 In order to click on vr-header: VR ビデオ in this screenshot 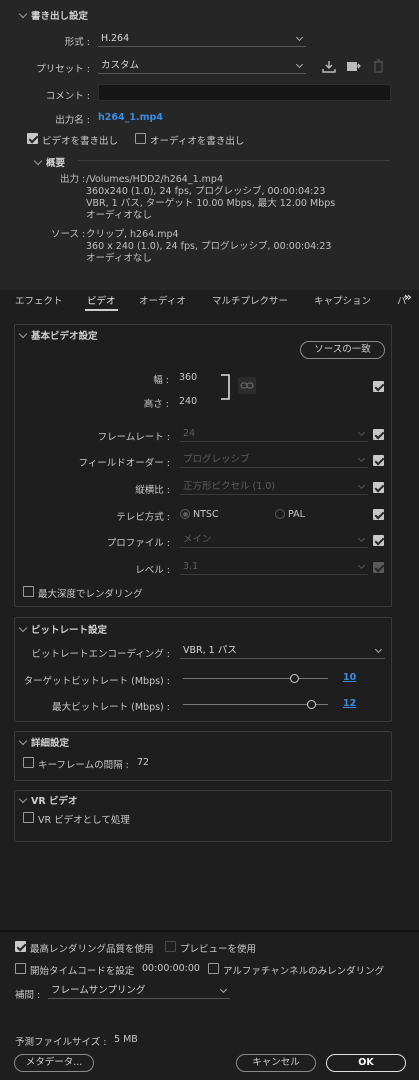, I will do `click(47, 800)`.